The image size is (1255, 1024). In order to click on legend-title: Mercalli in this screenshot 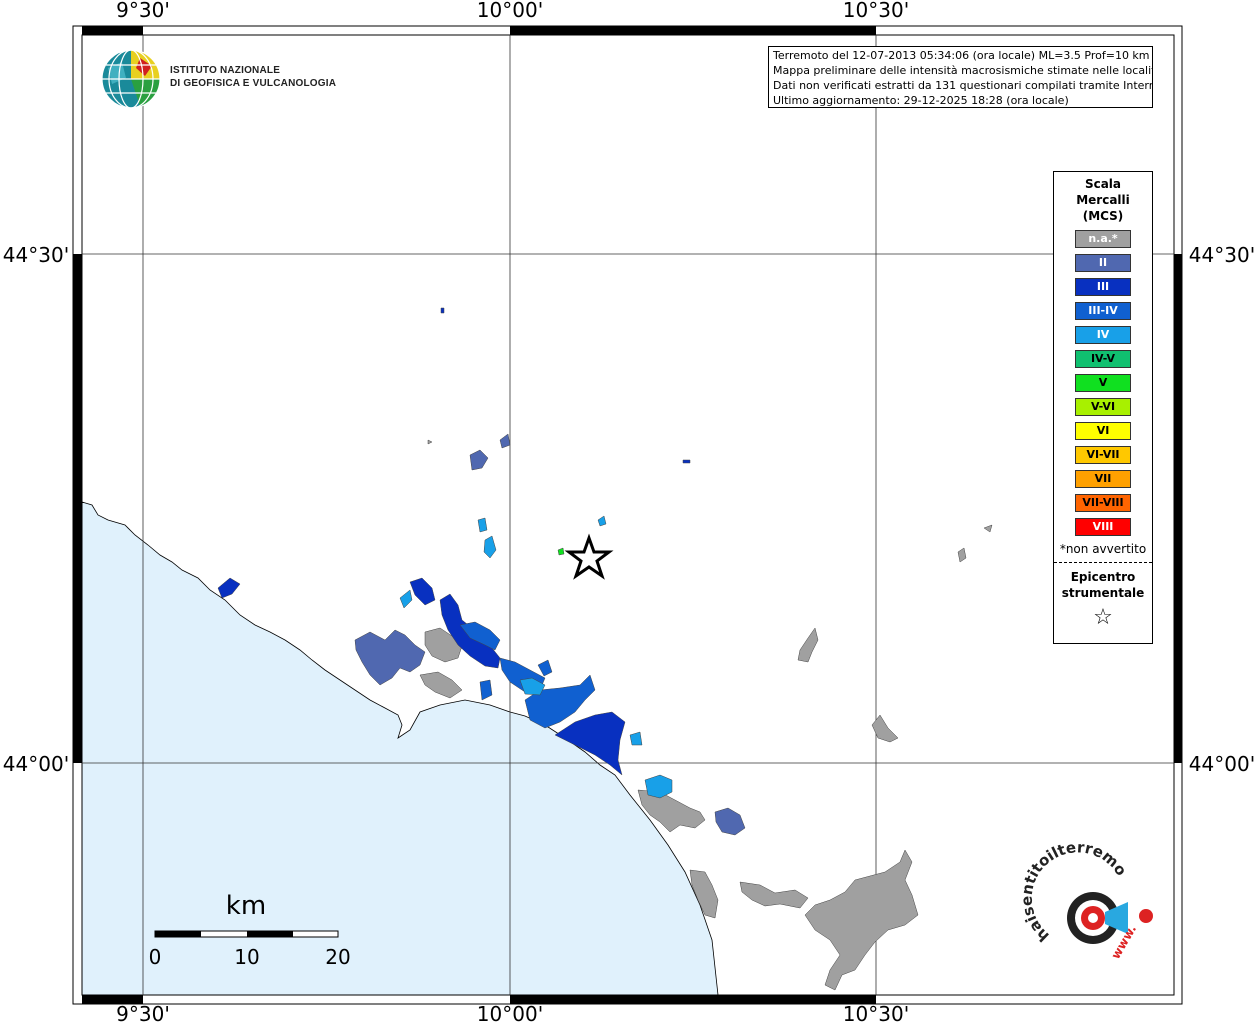, I will do `click(1103, 200)`.